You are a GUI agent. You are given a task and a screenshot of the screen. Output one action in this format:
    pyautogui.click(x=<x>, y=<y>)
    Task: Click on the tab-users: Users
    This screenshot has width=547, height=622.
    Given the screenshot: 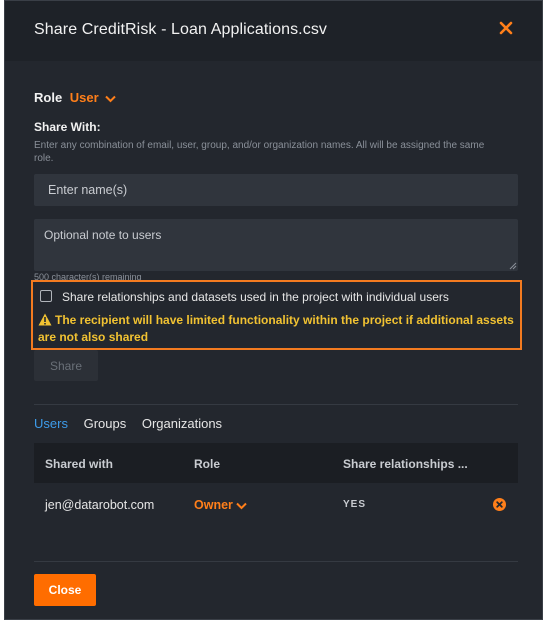 What is the action you would take?
    pyautogui.click(x=51, y=423)
    